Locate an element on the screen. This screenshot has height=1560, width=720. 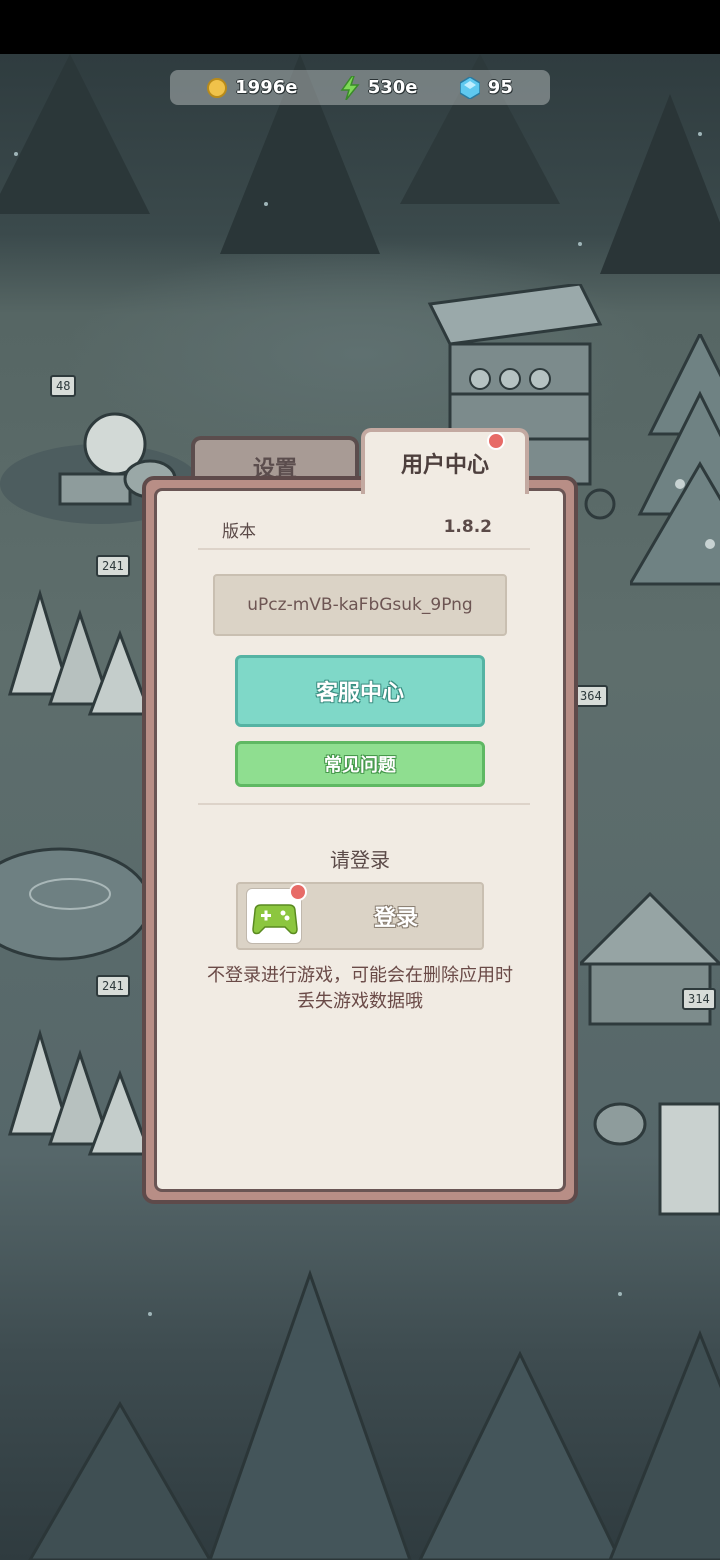
energy-counter: 530e is located at coordinates (379, 87).